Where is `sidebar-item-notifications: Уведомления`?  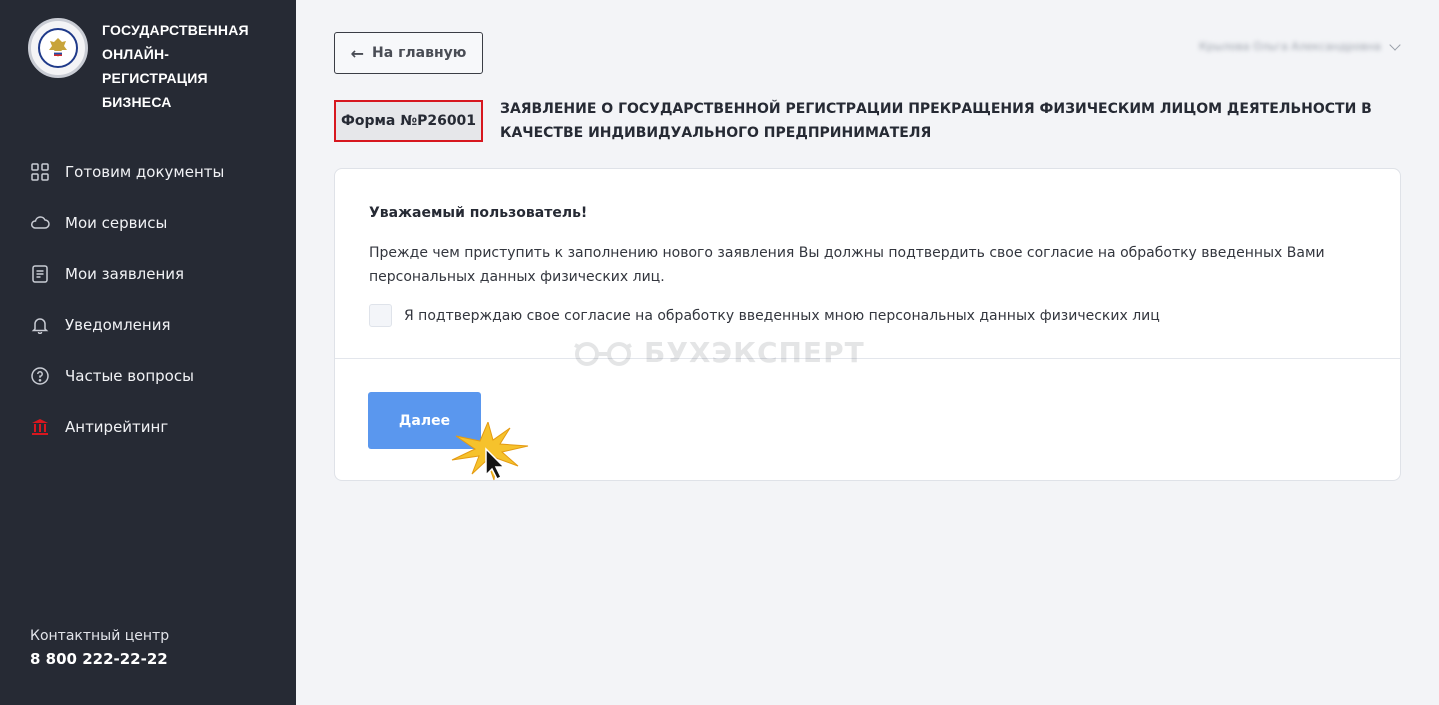
sidebar-item-notifications: Уведомления is located at coordinates (150, 324).